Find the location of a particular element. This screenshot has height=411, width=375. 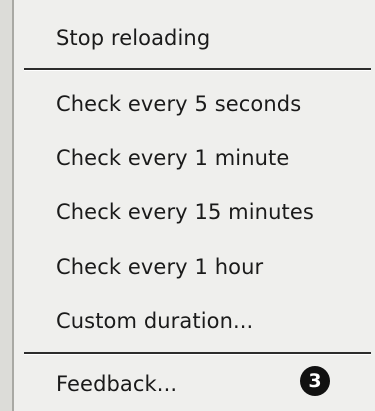

menu-item-check-15-minutes: Check every 15 minutes is located at coordinates (185, 212).